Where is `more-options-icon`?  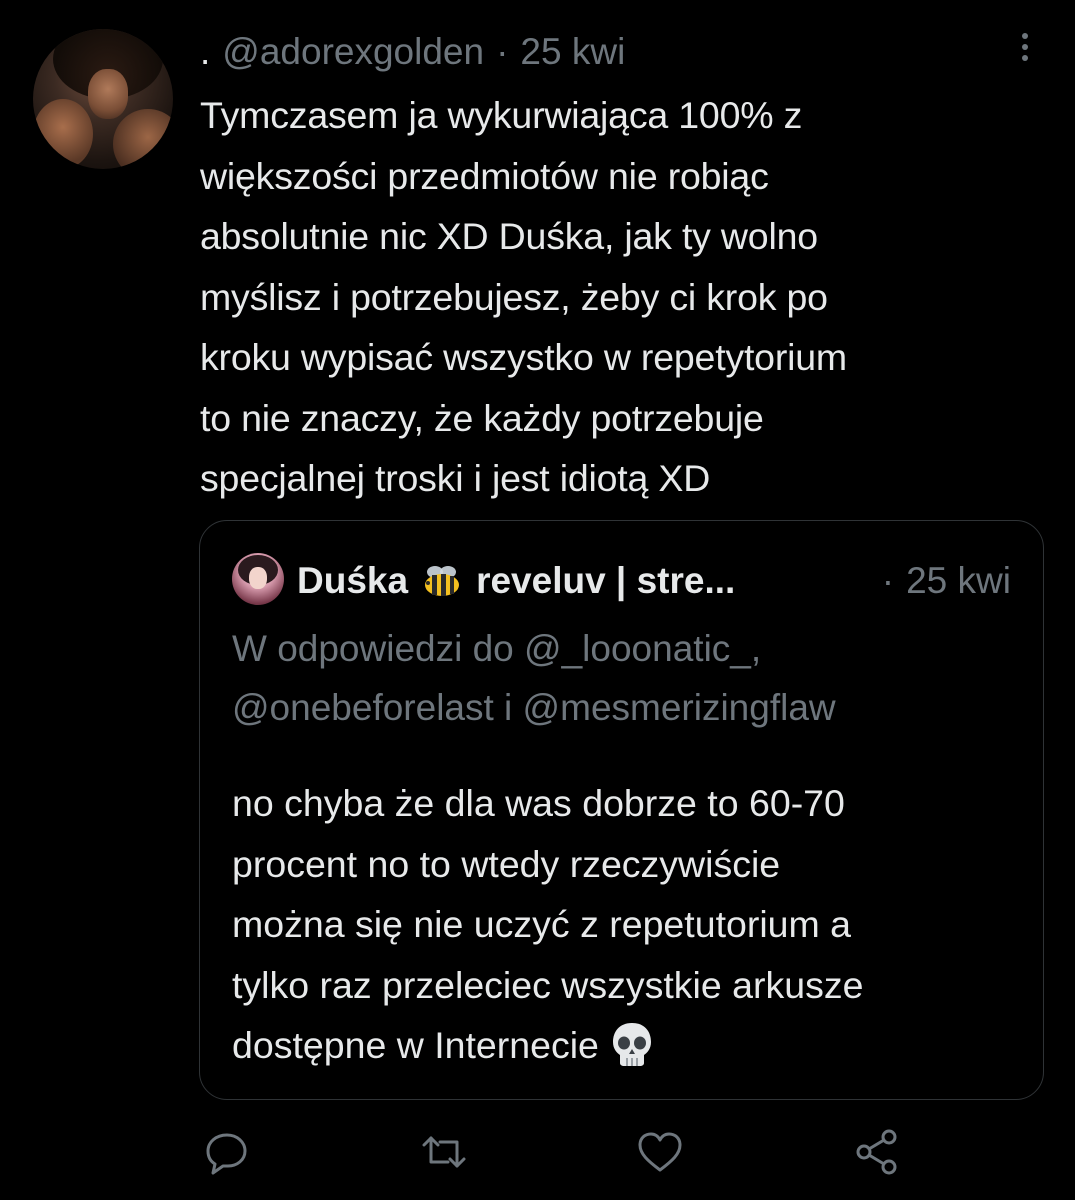
more-options-icon is located at coordinates (1025, 50).